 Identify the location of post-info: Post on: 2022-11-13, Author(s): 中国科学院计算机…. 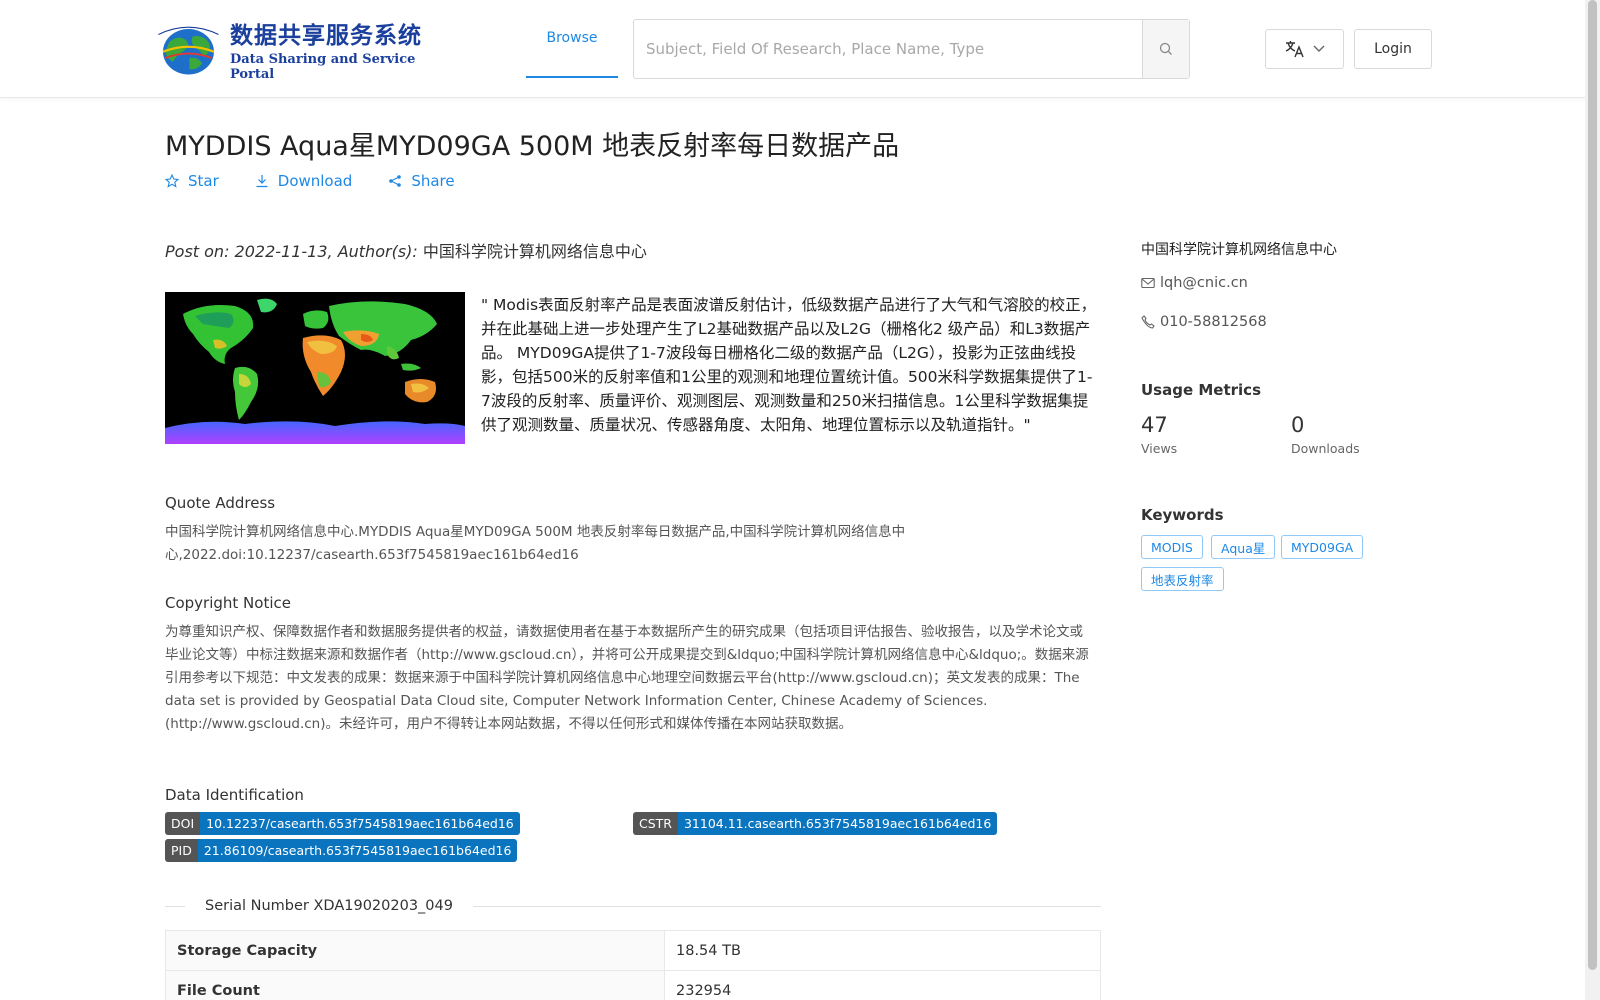
(406, 250).